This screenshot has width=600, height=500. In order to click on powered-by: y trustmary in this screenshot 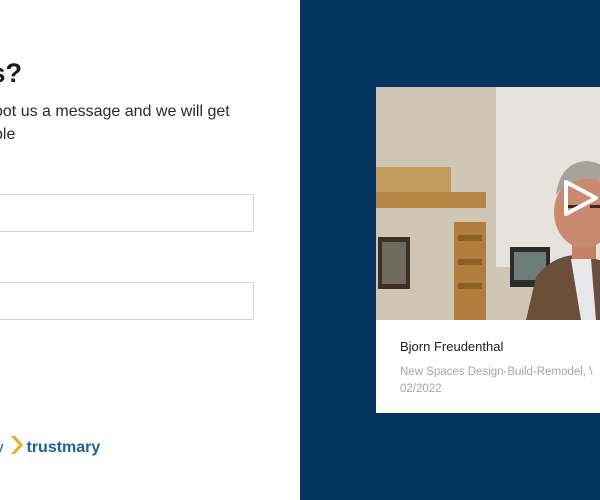, I will do `click(50, 447)`.